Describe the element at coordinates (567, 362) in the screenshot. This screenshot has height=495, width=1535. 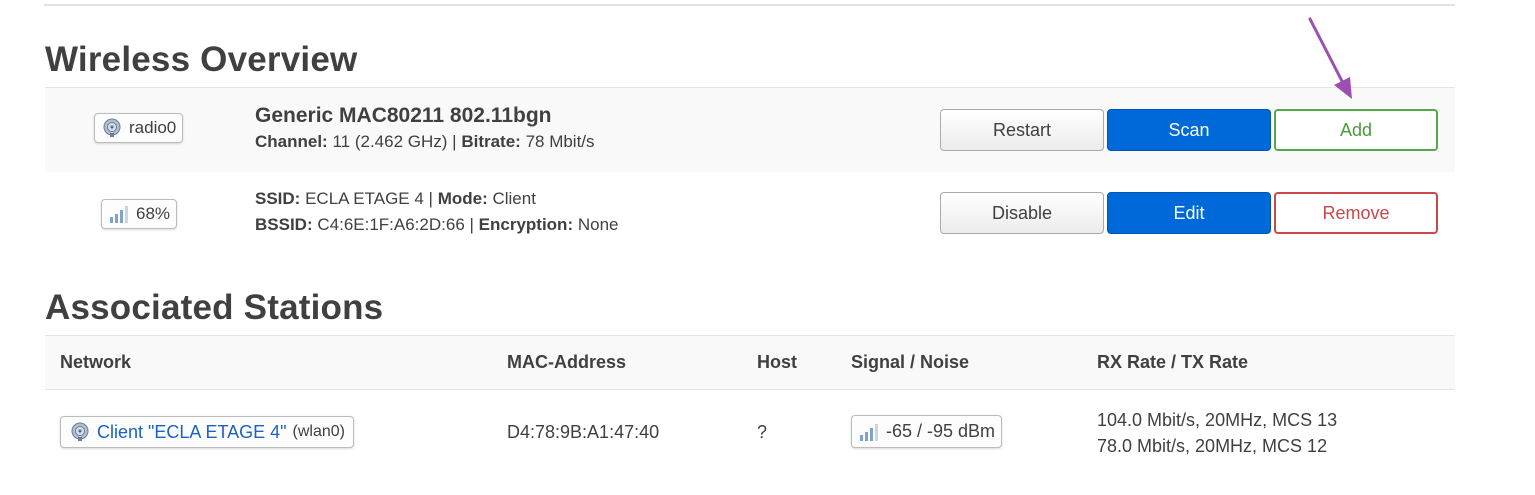
I see `column-mac-address: MAC-Address` at that location.